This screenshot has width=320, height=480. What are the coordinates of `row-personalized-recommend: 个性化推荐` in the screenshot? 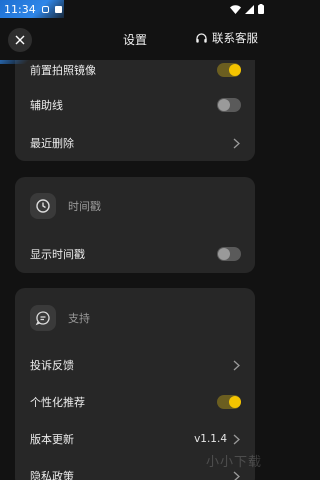 It's located at (135, 402).